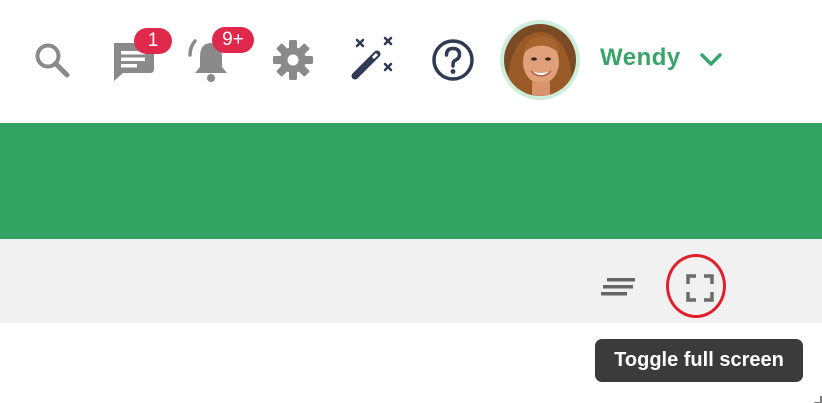 Image resolution: width=822 pixels, height=403 pixels. I want to click on fullscreen-icon, so click(700, 288).